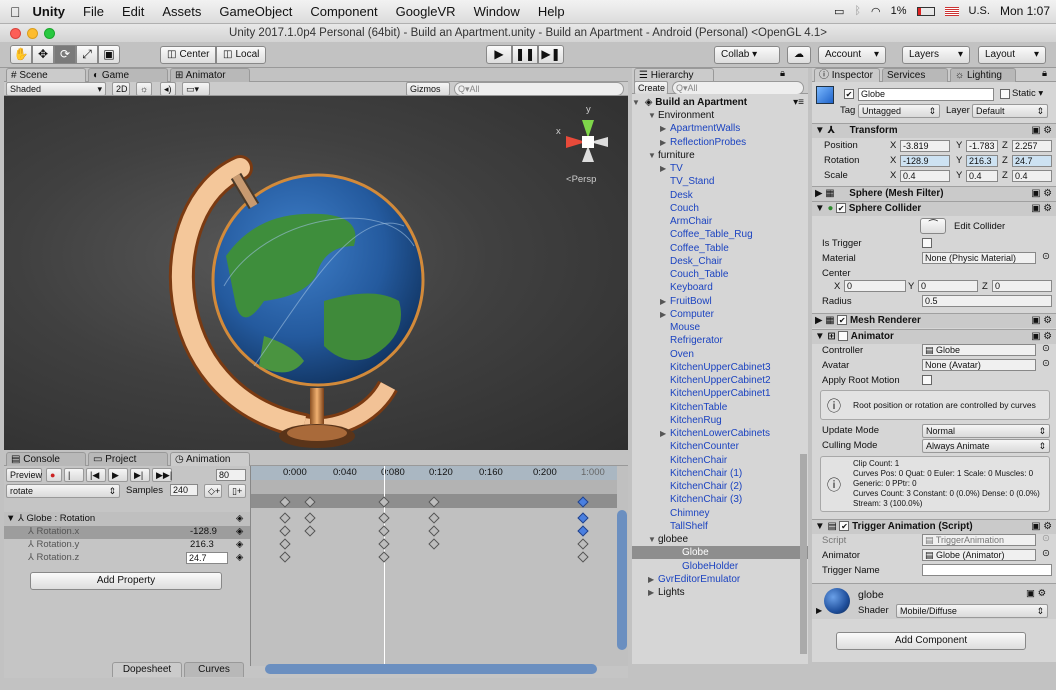  I want to click on script-enabled-checkbox: ✔, so click(844, 526).